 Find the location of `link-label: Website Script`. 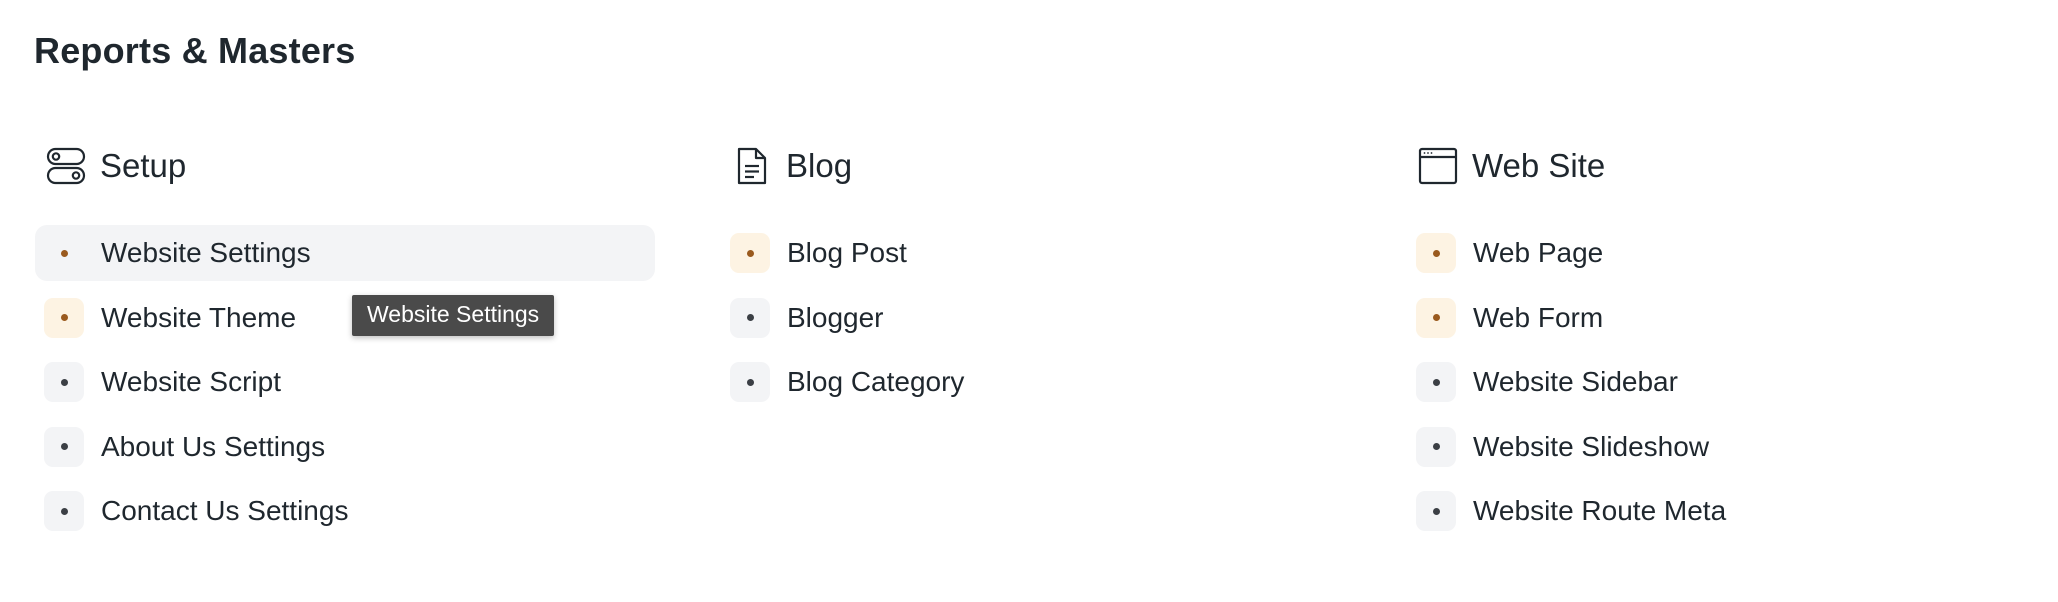

link-label: Website Script is located at coordinates (191, 381).